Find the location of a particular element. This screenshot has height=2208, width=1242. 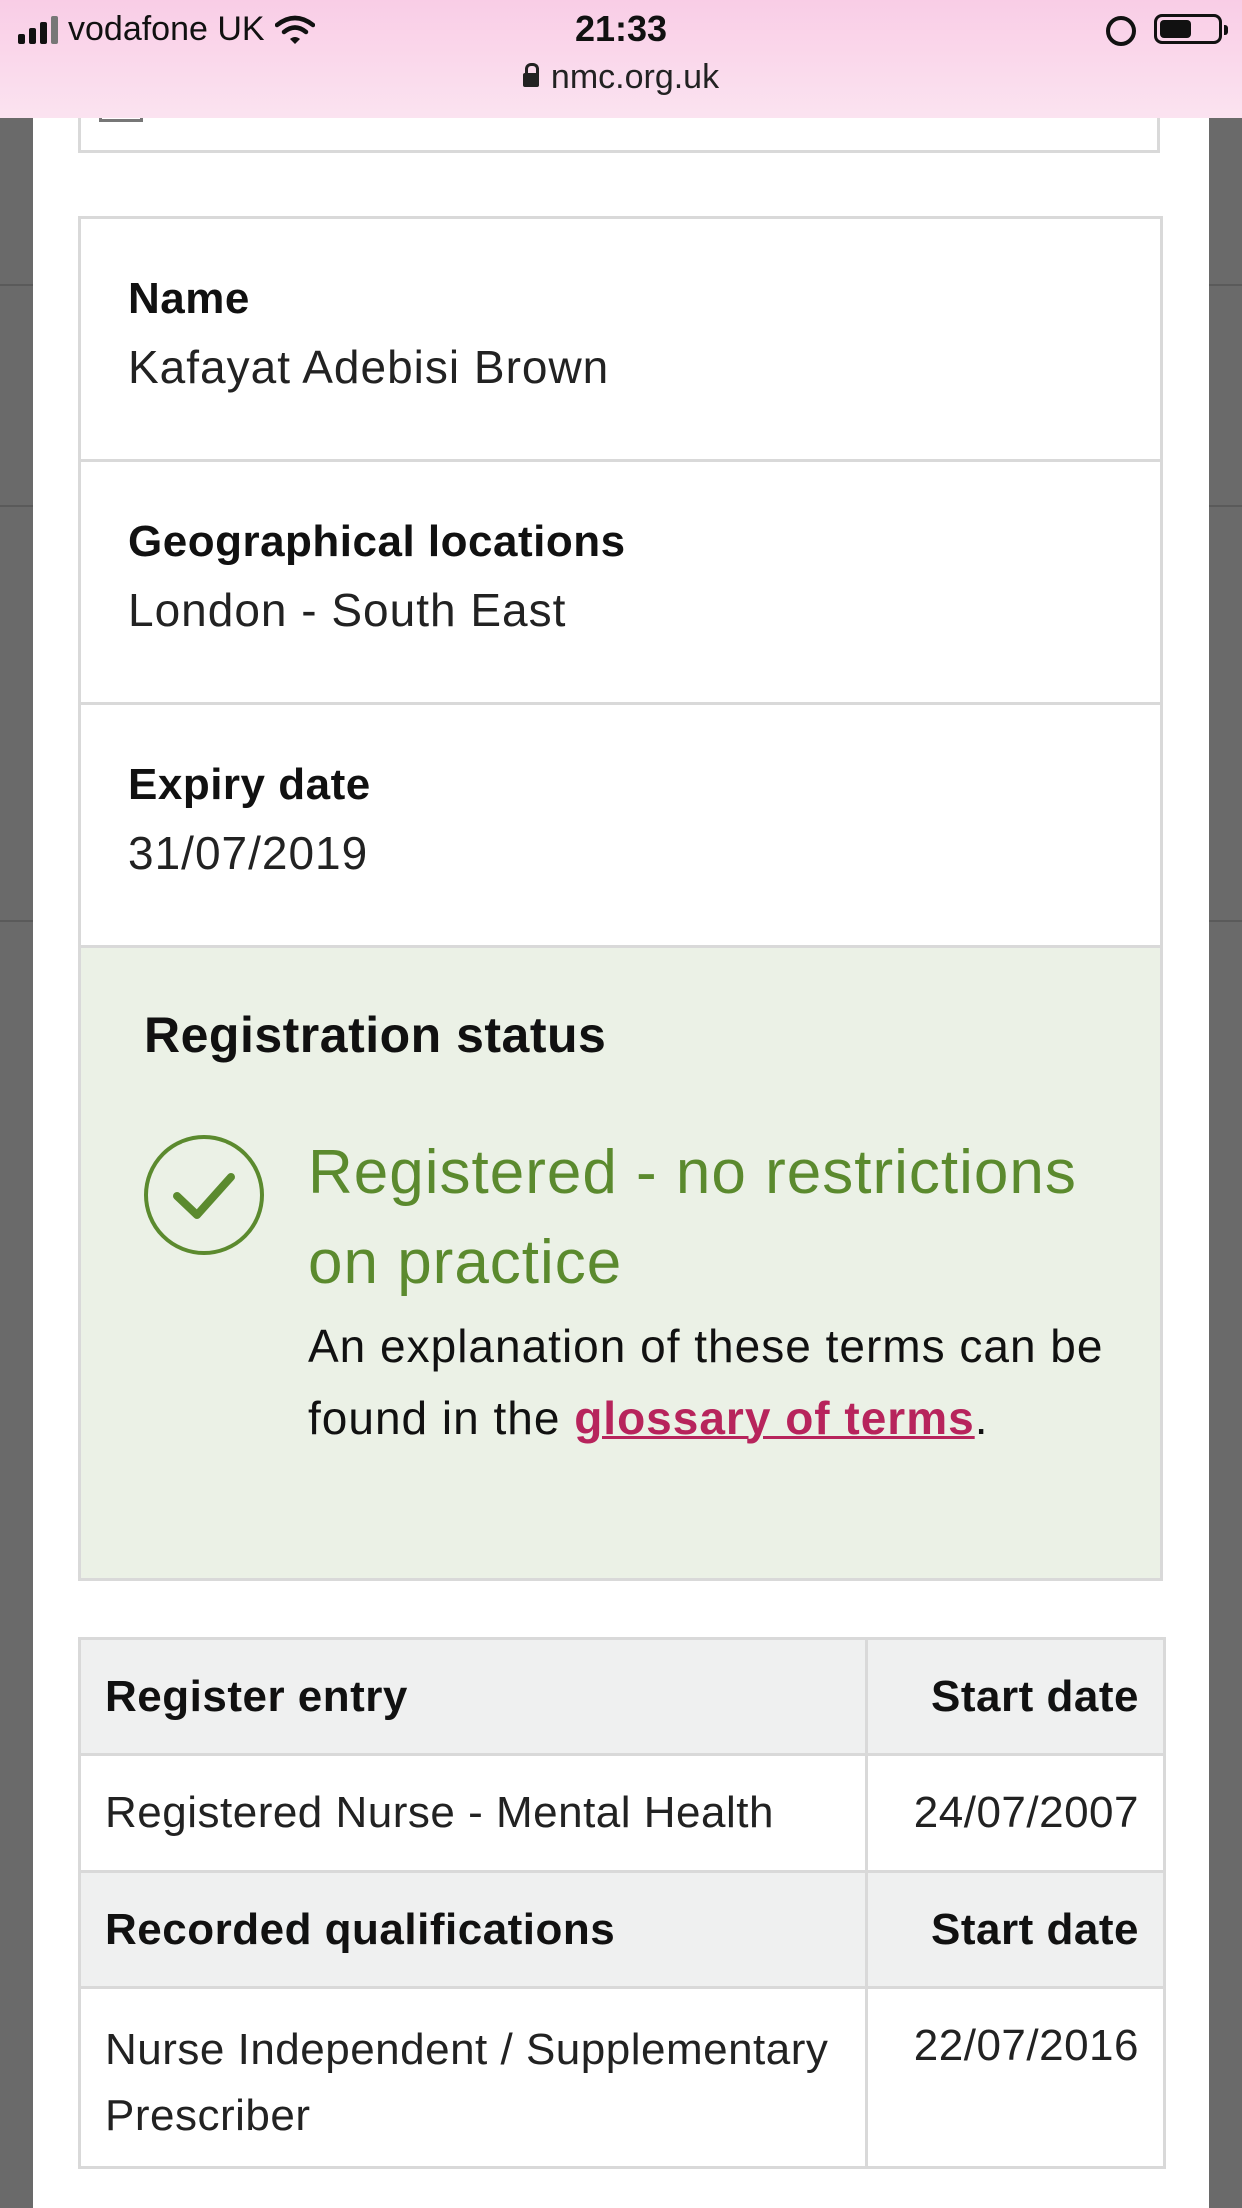

name-label: Name is located at coordinates (189, 298).